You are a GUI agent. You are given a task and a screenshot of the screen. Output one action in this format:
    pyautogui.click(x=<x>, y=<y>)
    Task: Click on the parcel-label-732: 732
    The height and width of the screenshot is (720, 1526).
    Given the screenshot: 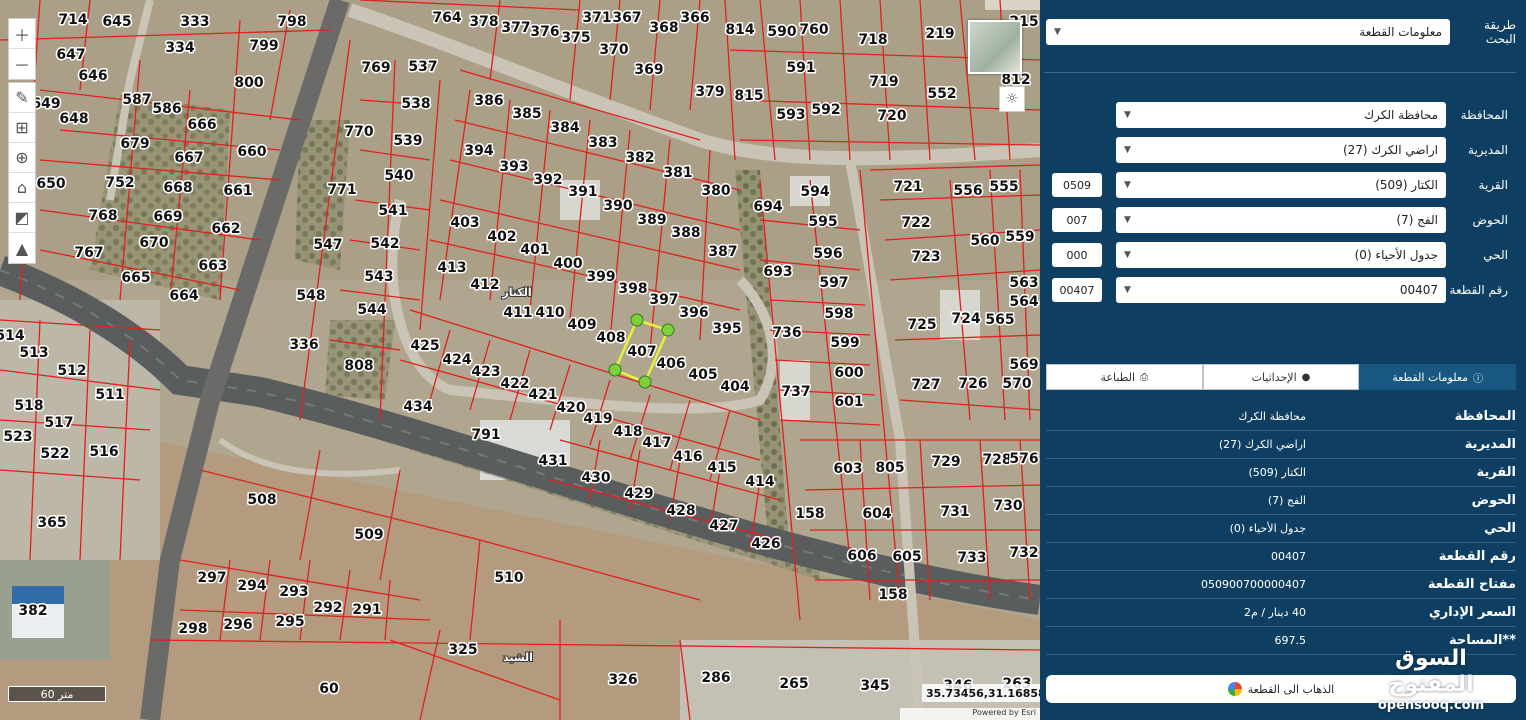 What is the action you would take?
    pyautogui.click(x=1024, y=553)
    